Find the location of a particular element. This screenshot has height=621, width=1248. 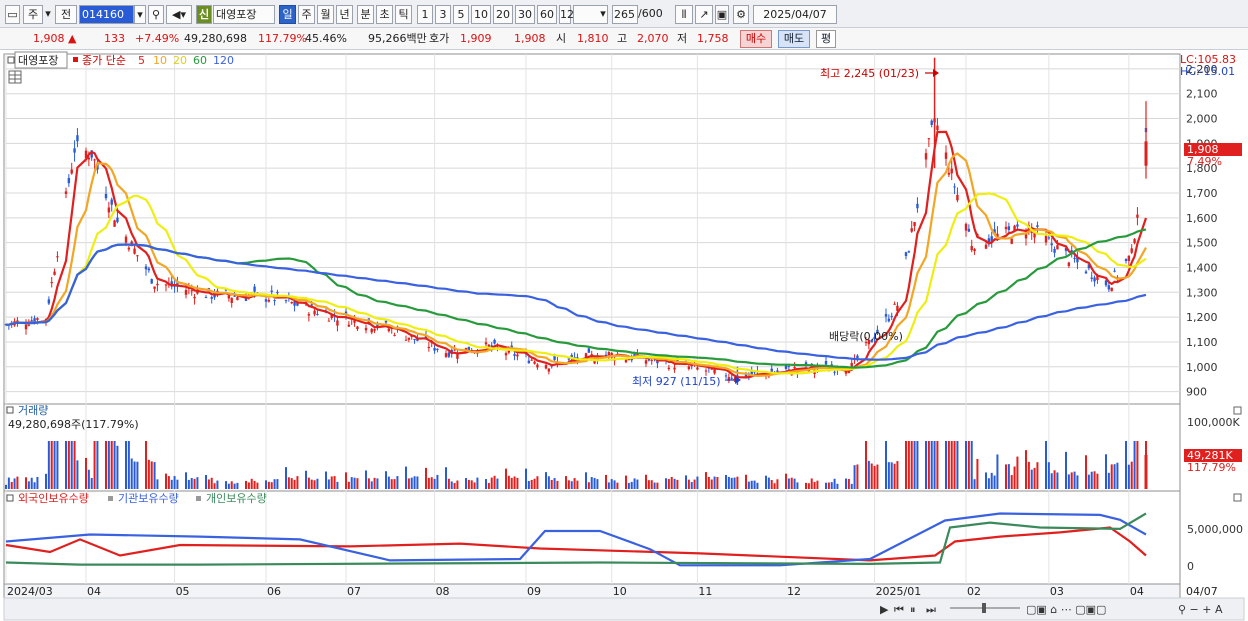

period-tab-second: 초 is located at coordinates (384, 14).